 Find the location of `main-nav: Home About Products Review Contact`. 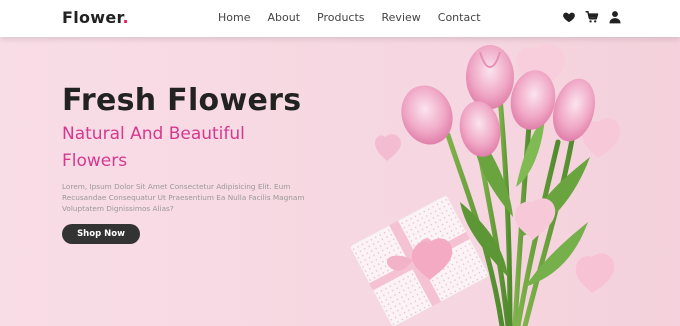

main-nav: Home About Products Review Contact is located at coordinates (349, 17).